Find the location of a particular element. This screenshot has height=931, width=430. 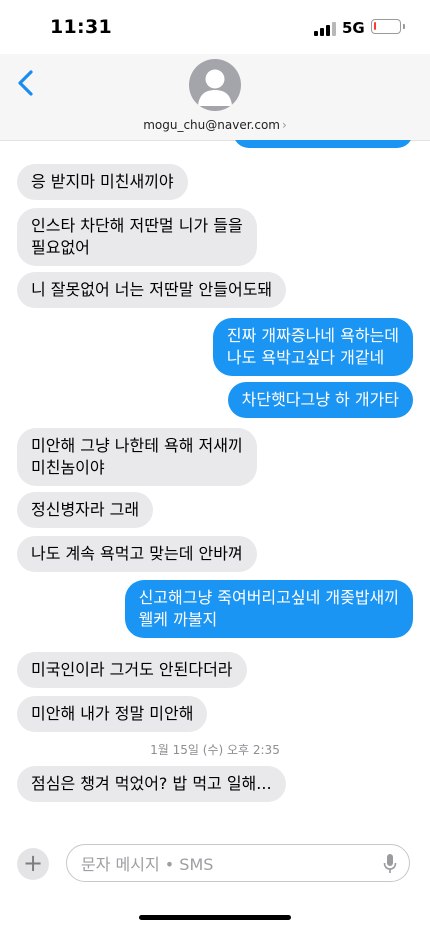

message-line: 정신병자라 그래 is located at coordinates (85, 509).